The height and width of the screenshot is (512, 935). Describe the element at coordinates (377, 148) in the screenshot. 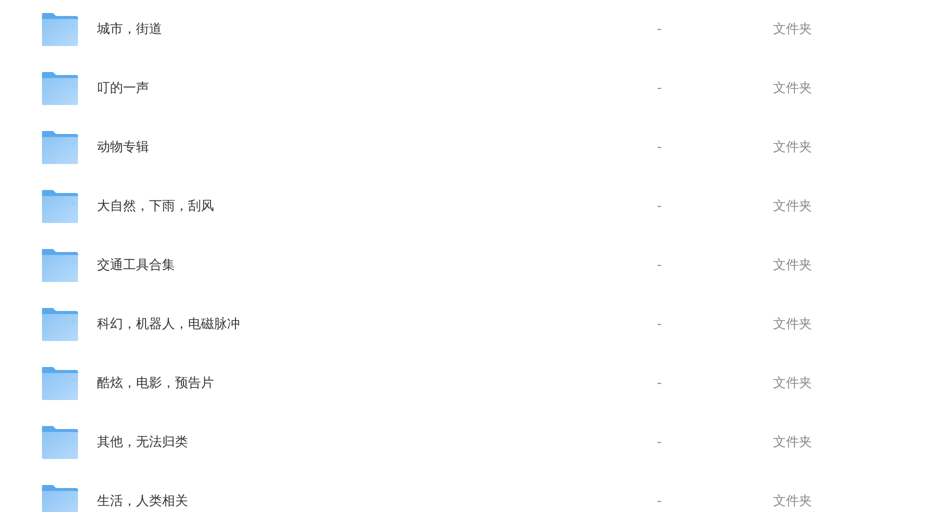

I see `folder-name: 动物专辑` at that location.